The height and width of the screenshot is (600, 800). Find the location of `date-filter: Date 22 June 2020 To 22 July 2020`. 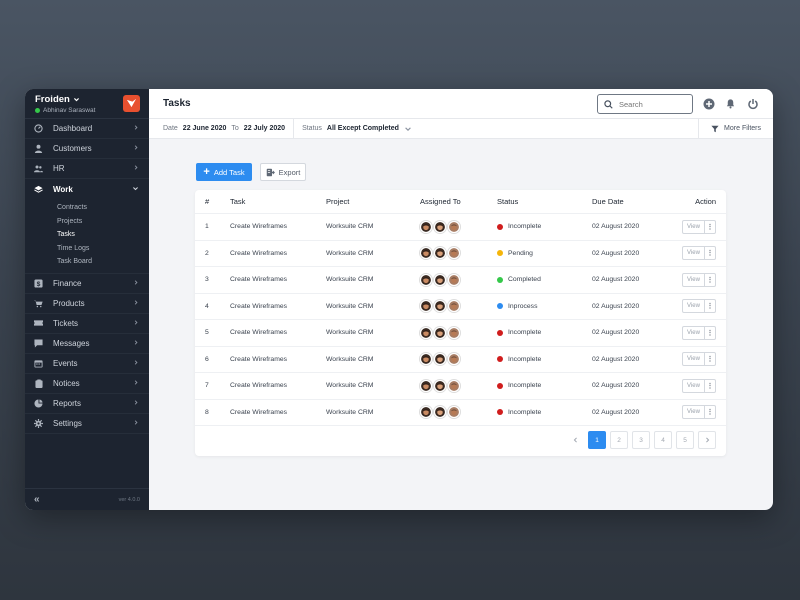

date-filter: Date 22 June 2020 To 22 July 2020 is located at coordinates (222, 128).